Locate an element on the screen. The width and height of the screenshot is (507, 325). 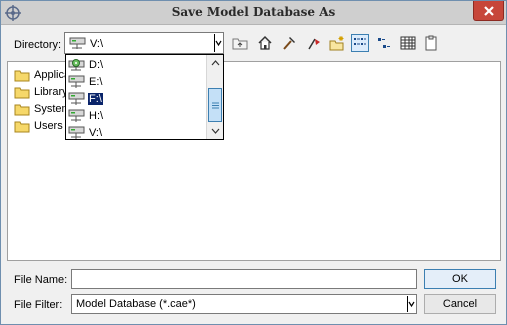
home-button is located at coordinates (265, 43).